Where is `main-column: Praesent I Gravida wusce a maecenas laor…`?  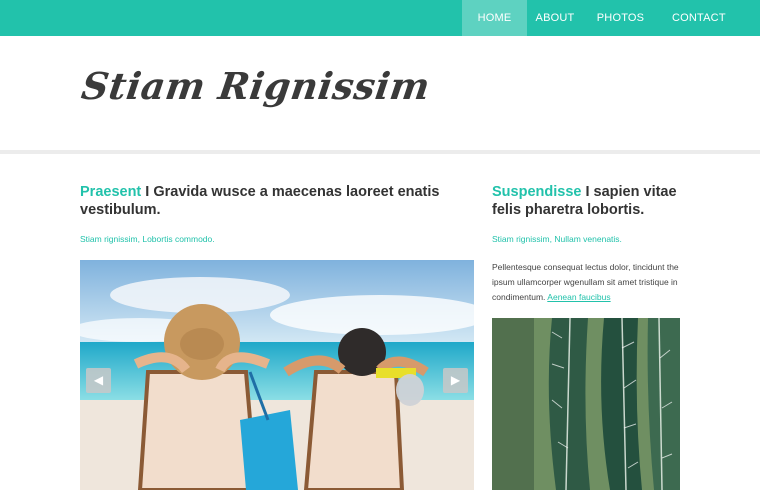
main-column: Praesent I Gravida wusce a maecenas laor… is located at coordinates (277, 213).